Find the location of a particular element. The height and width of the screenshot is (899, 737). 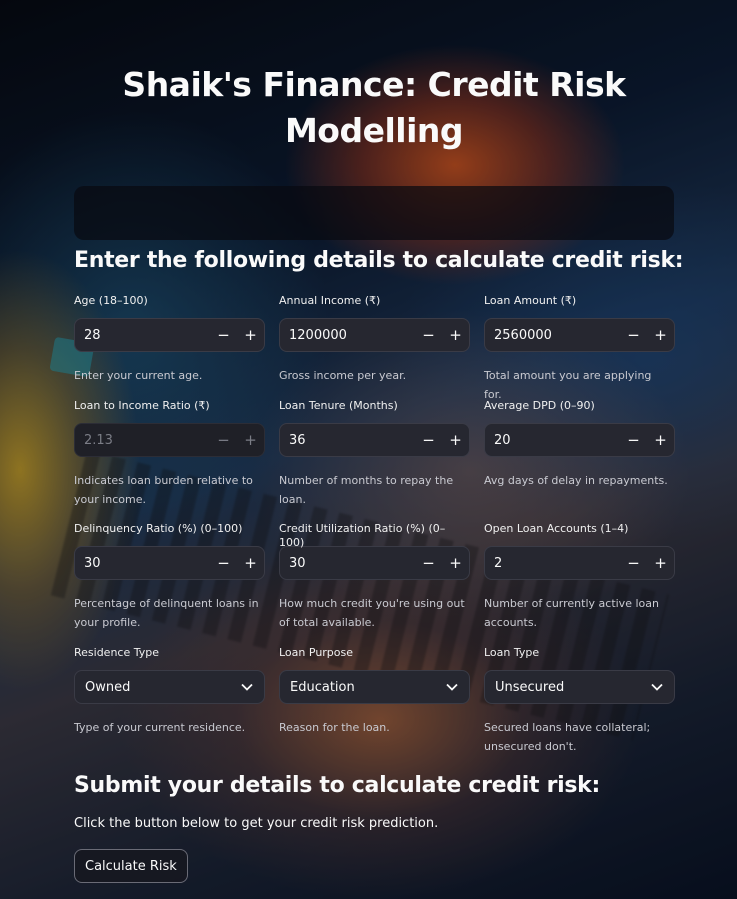

loan-amount-value: 2560000 is located at coordinates (552, 335).